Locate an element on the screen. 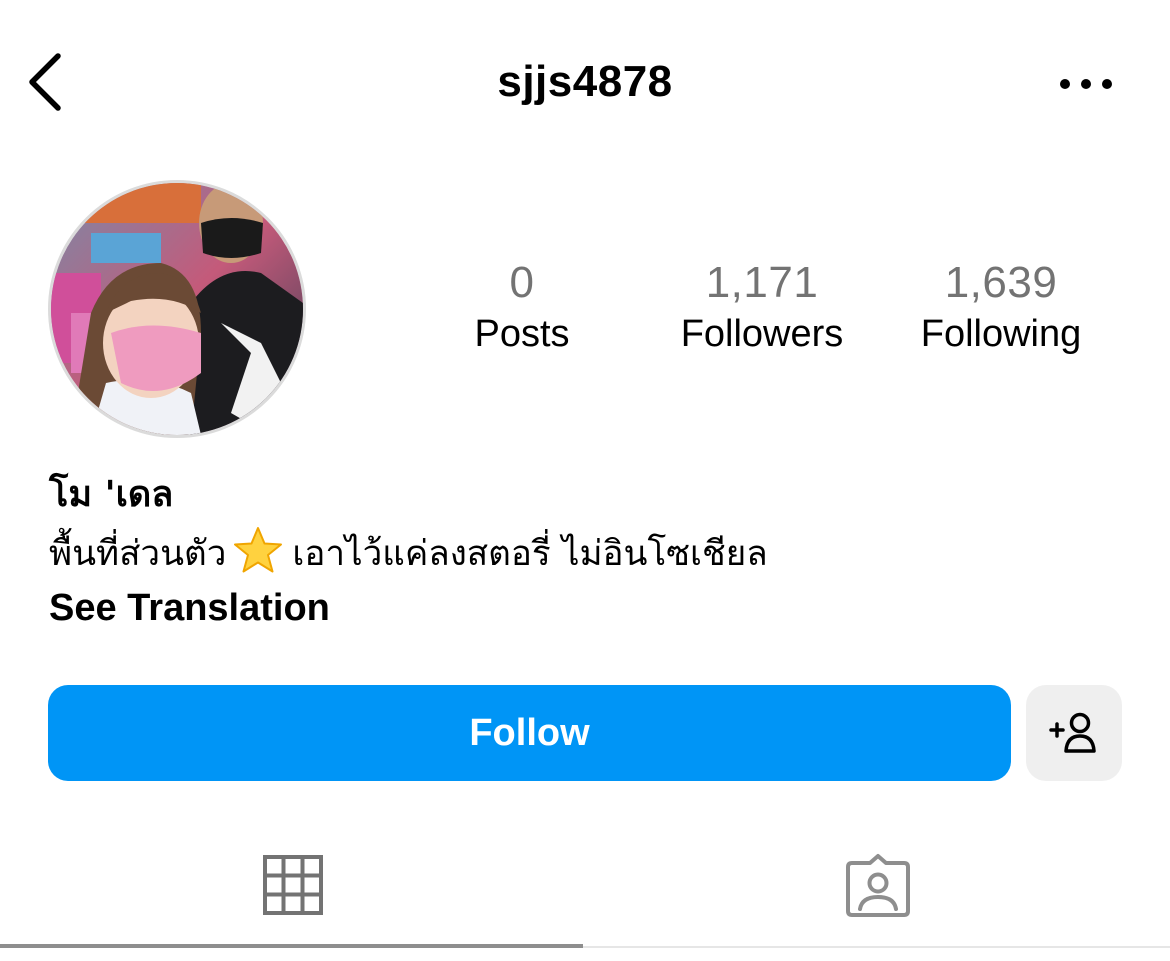 Image resolution: width=1170 pixels, height=961 pixels. following-count: 1,639 is located at coordinates (1001, 282).